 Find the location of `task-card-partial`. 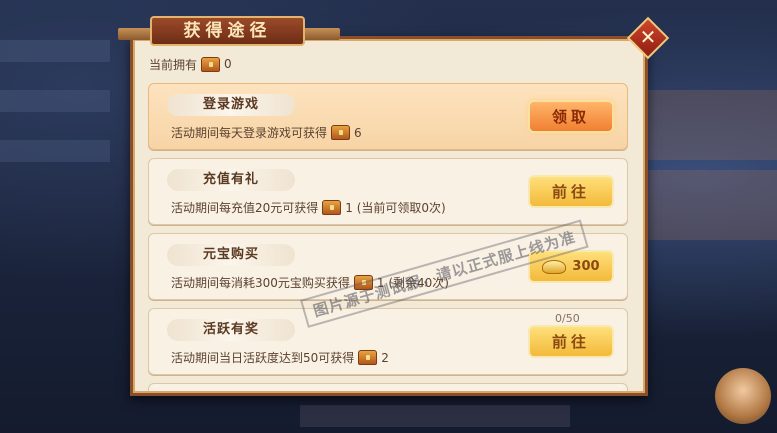

task-card-partial is located at coordinates (388, 387).